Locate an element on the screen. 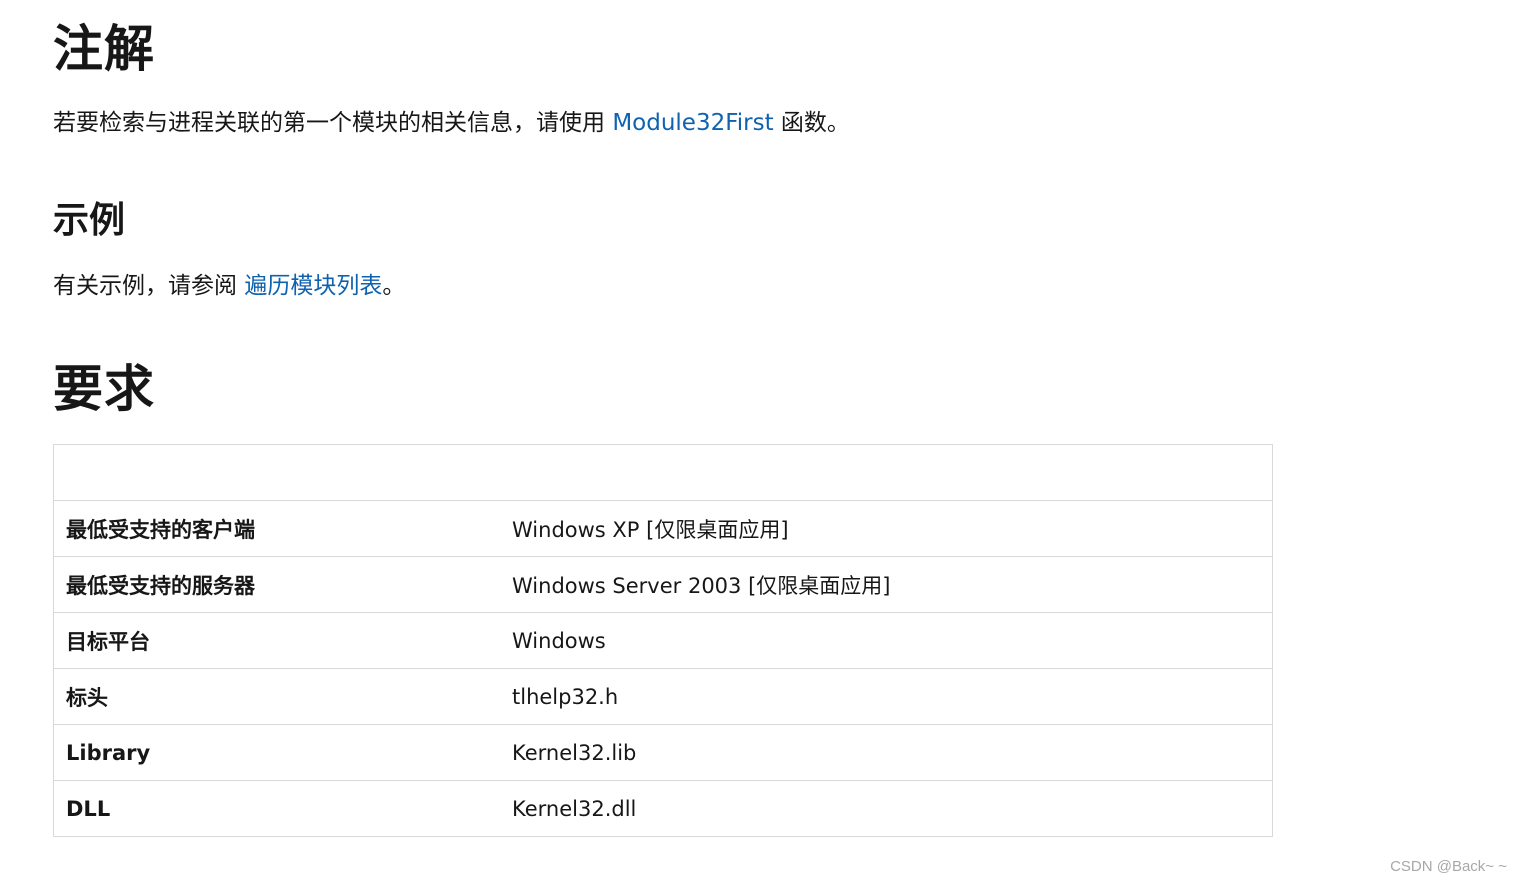 This screenshot has width=1521, height=881. row-label: 目标平台 is located at coordinates (276, 640).